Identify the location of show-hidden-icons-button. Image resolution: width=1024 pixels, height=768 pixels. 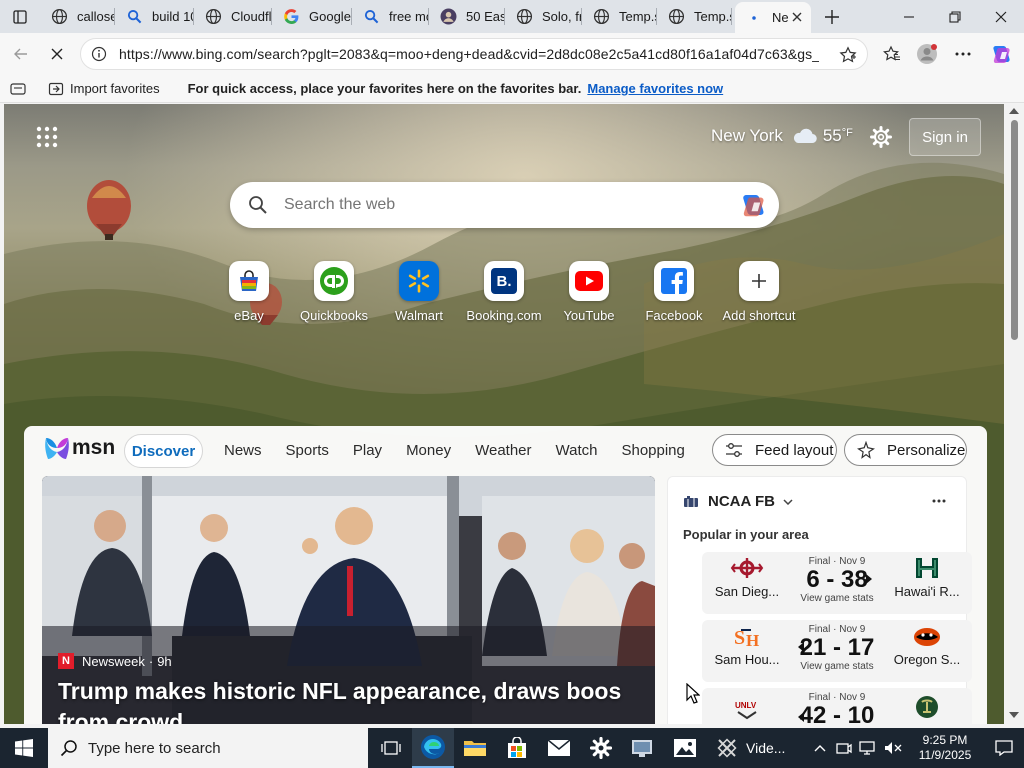
(820, 748).